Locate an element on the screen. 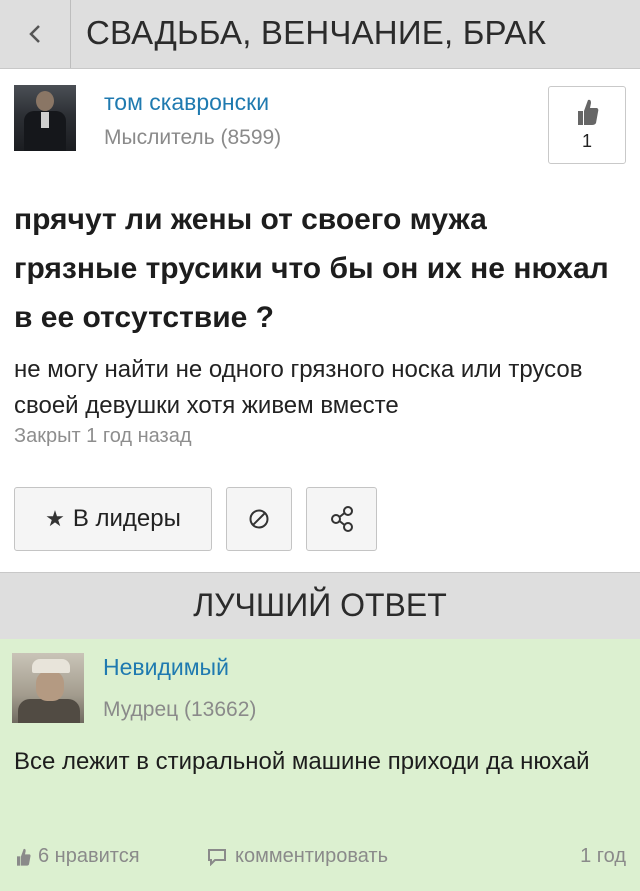  best-answer-title: ЛУЧШИЙ ОТВЕТ is located at coordinates (320, 605).